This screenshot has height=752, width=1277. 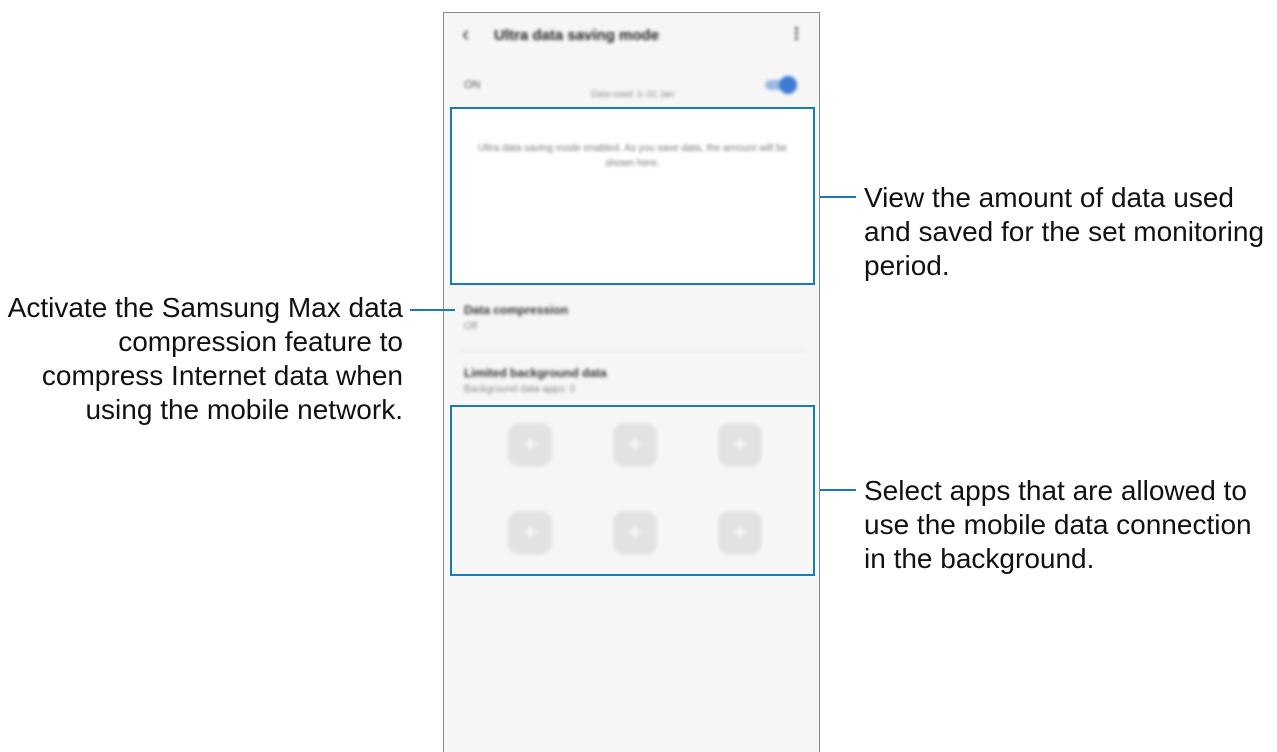 What do you see at coordinates (796, 35) in the screenshot?
I see `more-options-icon` at bounding box center [796, 35].